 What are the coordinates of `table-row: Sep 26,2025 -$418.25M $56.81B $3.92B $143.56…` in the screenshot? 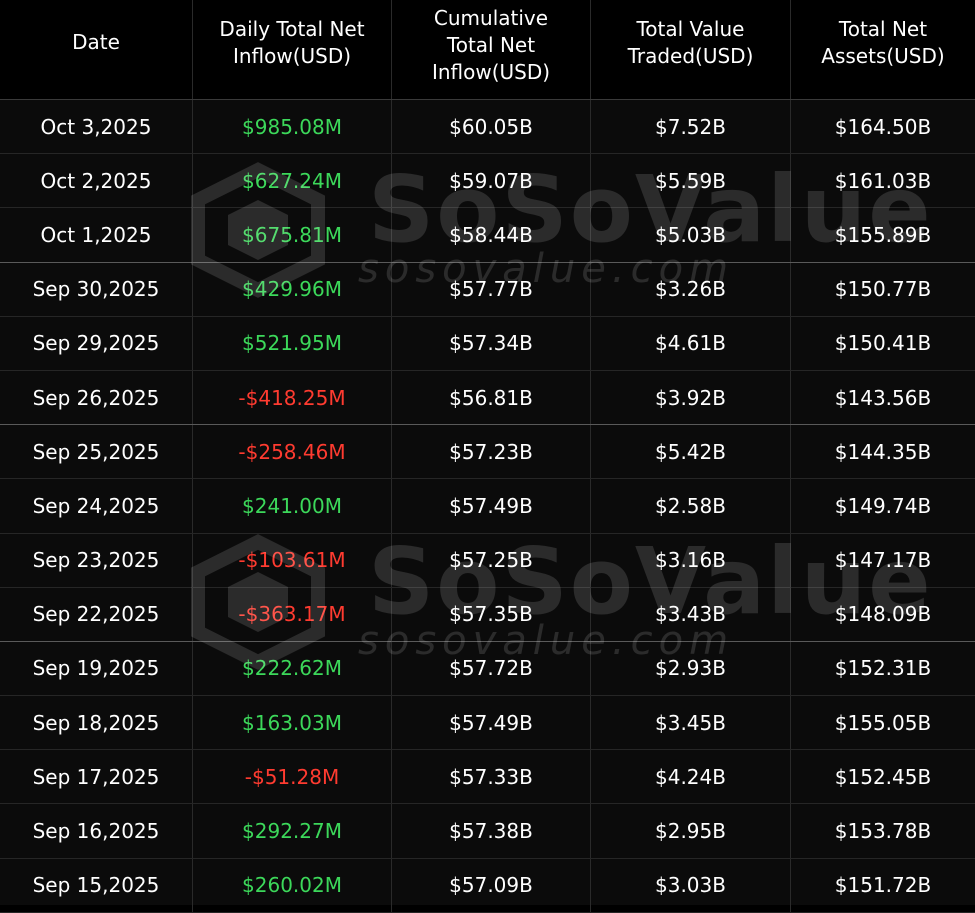 It's located at (487, 398).